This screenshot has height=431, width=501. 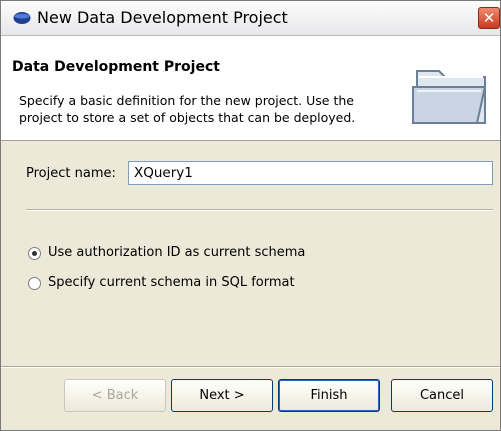 I want to click on finish-button: Finish, so click(x=329, y=395).